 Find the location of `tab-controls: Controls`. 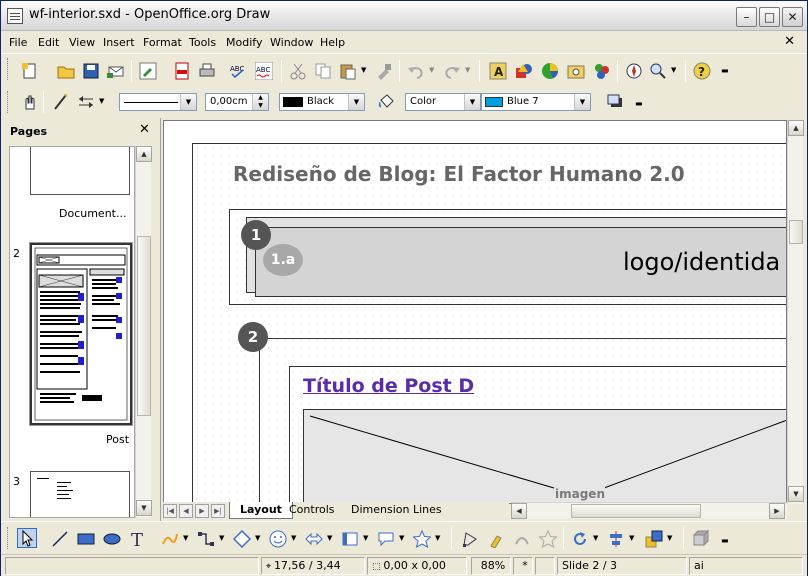

tab-controls: Controls is located at coordinates (312, 510).